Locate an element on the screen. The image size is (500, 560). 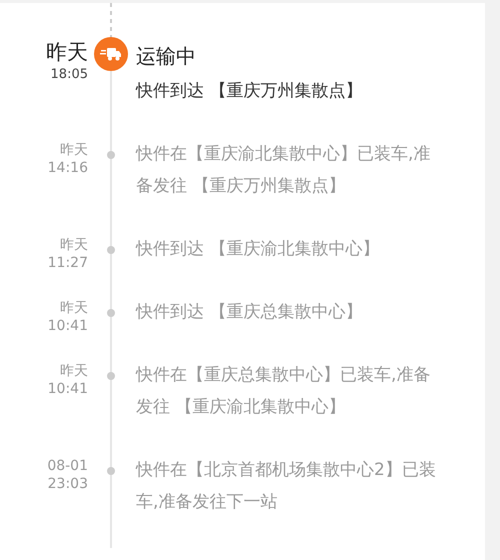
event-time: 11:27 is located at coordinates (68, 263).